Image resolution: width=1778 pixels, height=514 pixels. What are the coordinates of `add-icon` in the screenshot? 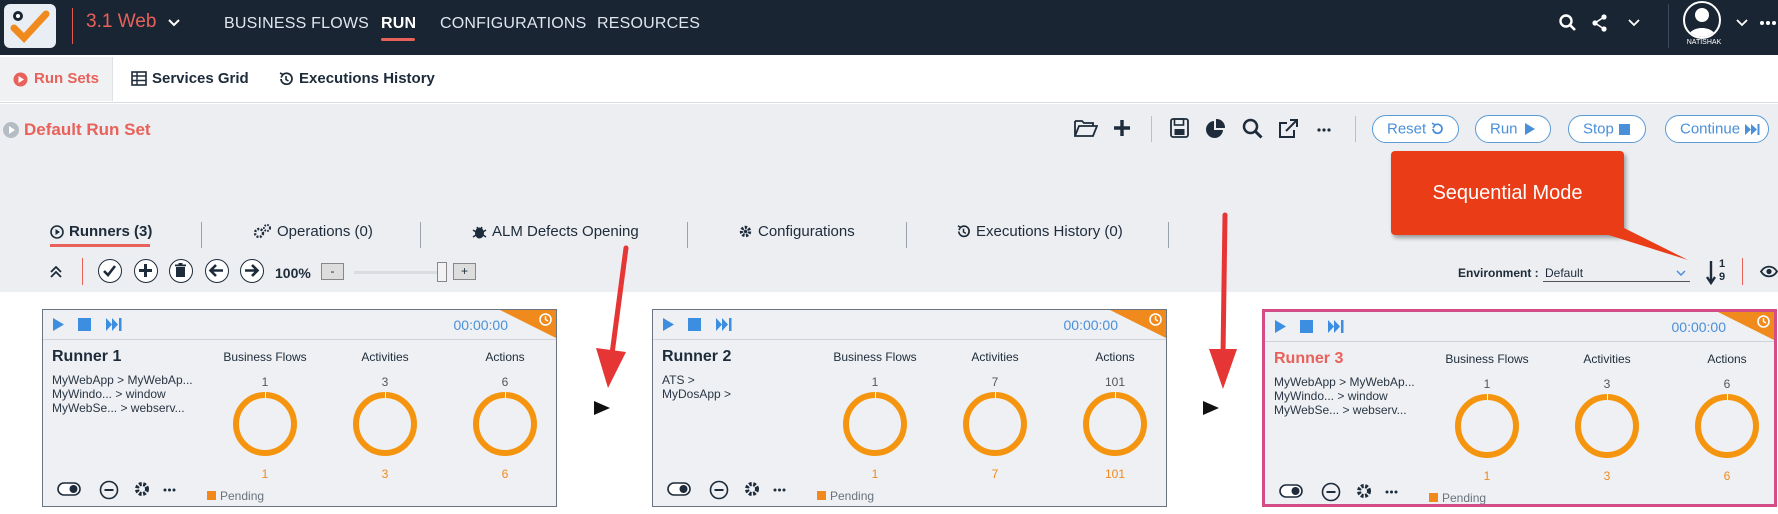 It's located at (1122, 128).